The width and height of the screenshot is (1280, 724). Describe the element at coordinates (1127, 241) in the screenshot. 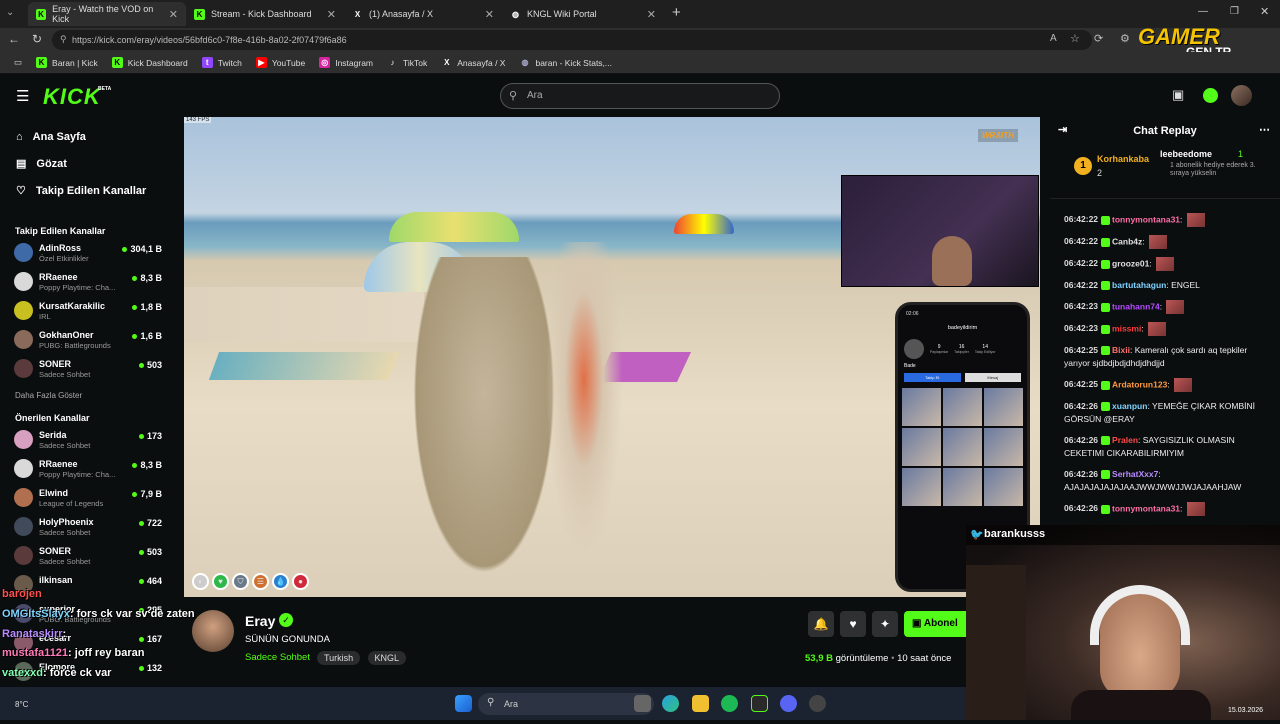

I see `message-username: Canb4z` at that location.